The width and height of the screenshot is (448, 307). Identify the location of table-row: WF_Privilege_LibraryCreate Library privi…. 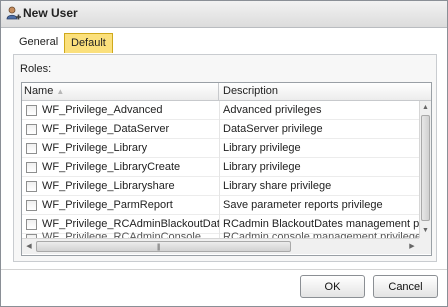
(220, 167).